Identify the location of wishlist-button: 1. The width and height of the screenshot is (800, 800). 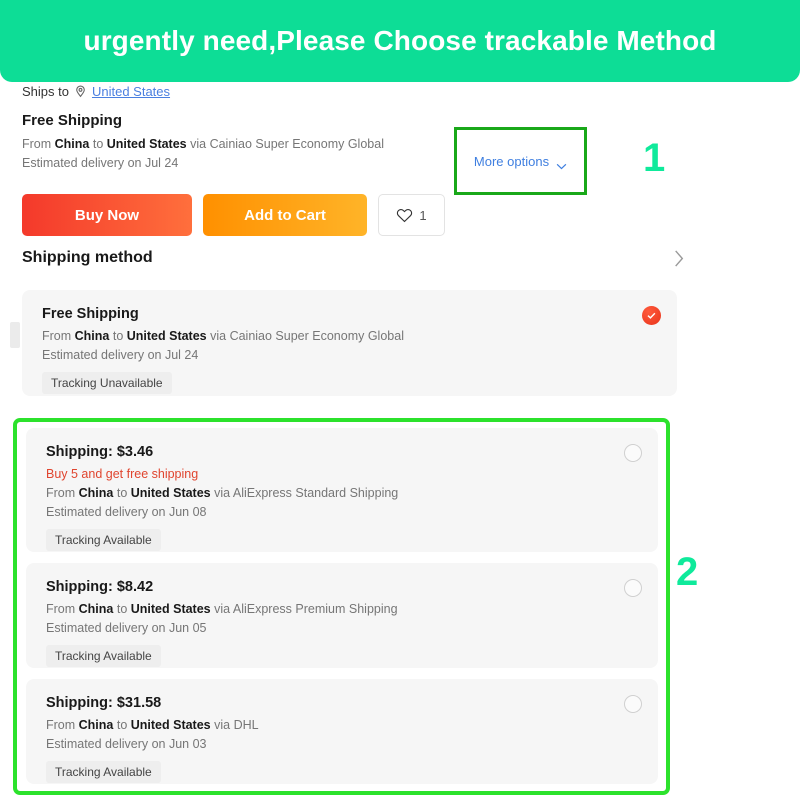
(411, 215).